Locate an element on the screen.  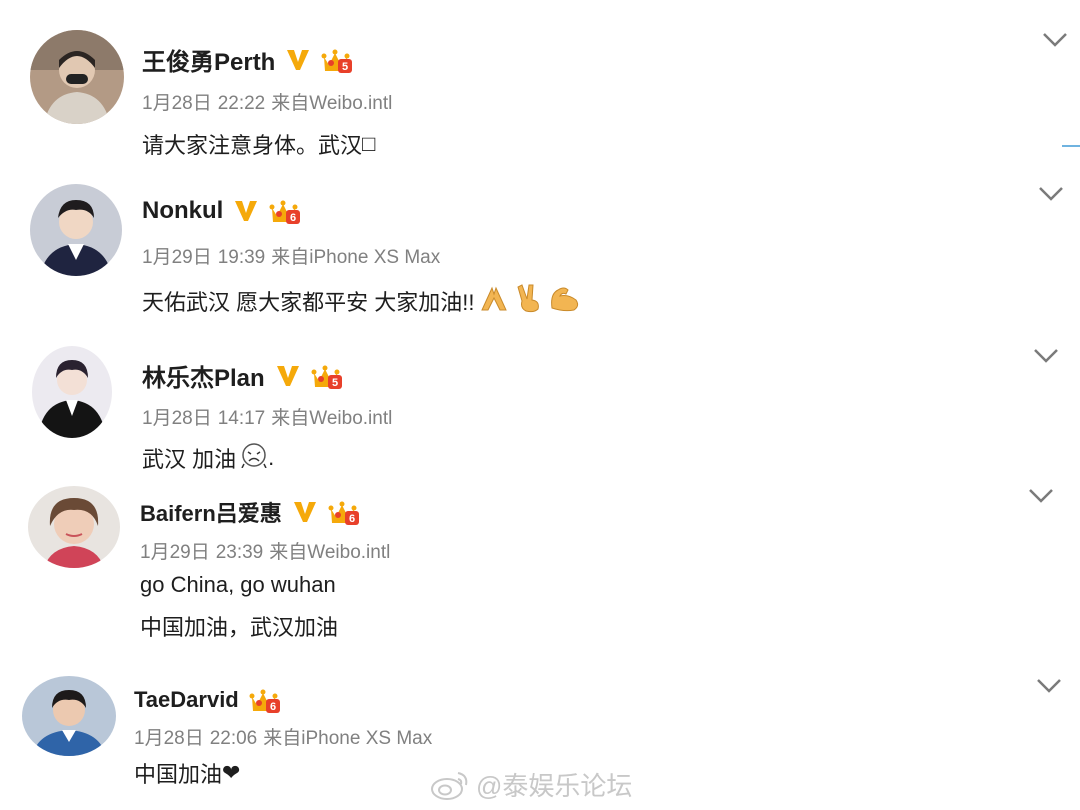
truncated-char: □ is located at coordinates (369, 143).